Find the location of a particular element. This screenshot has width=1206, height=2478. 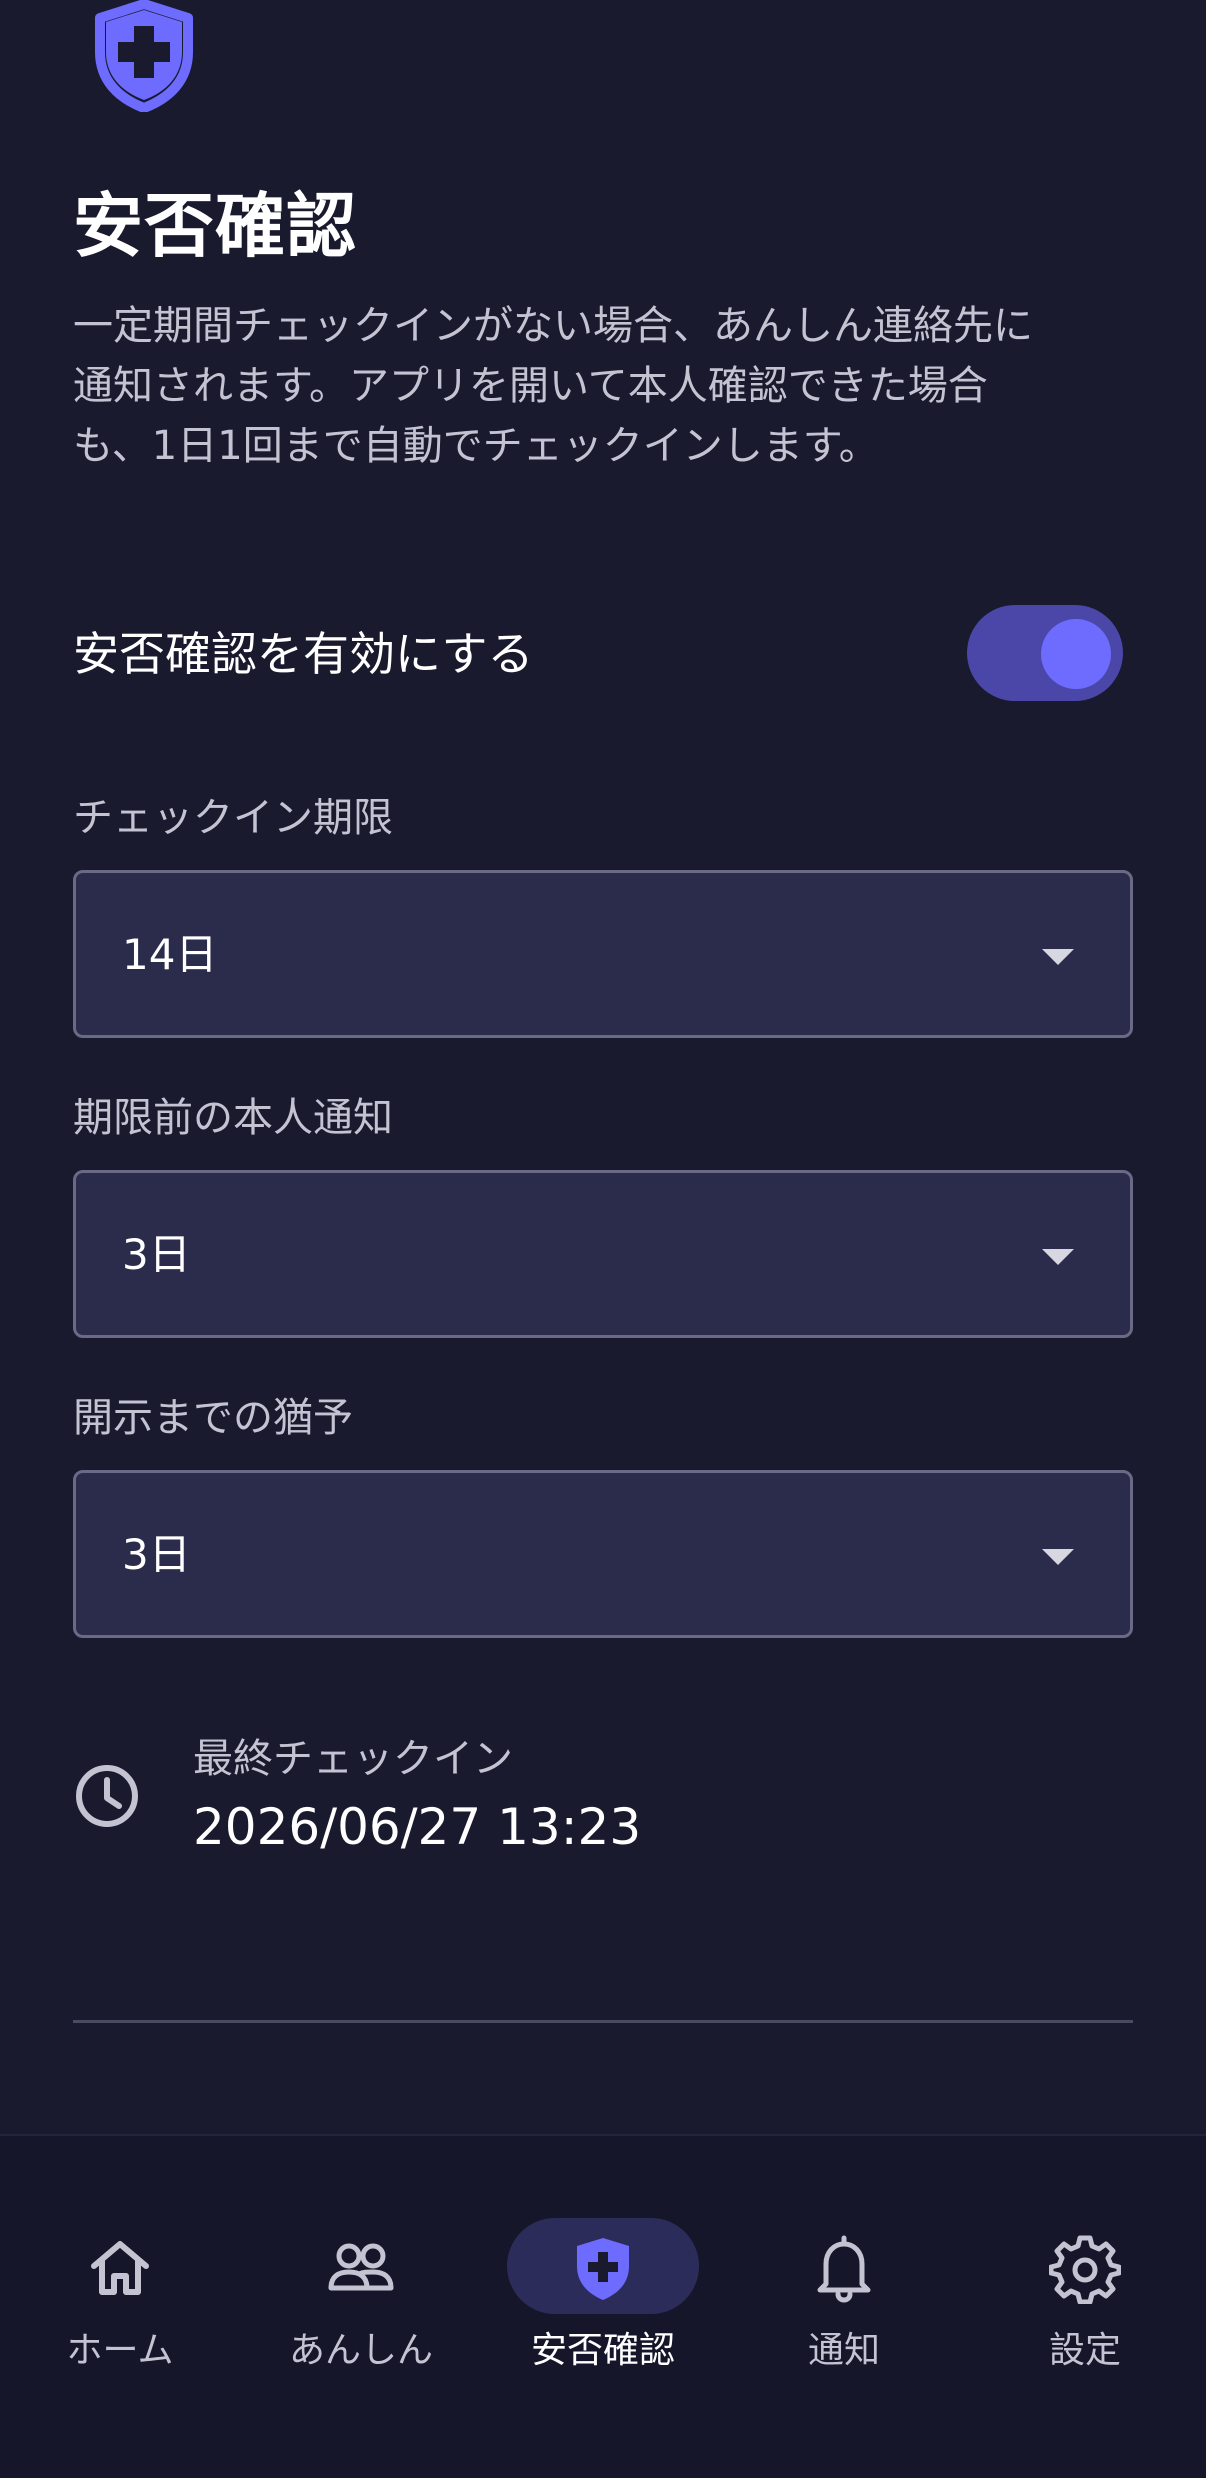

home-icon is located at coordinates (120, 2268).